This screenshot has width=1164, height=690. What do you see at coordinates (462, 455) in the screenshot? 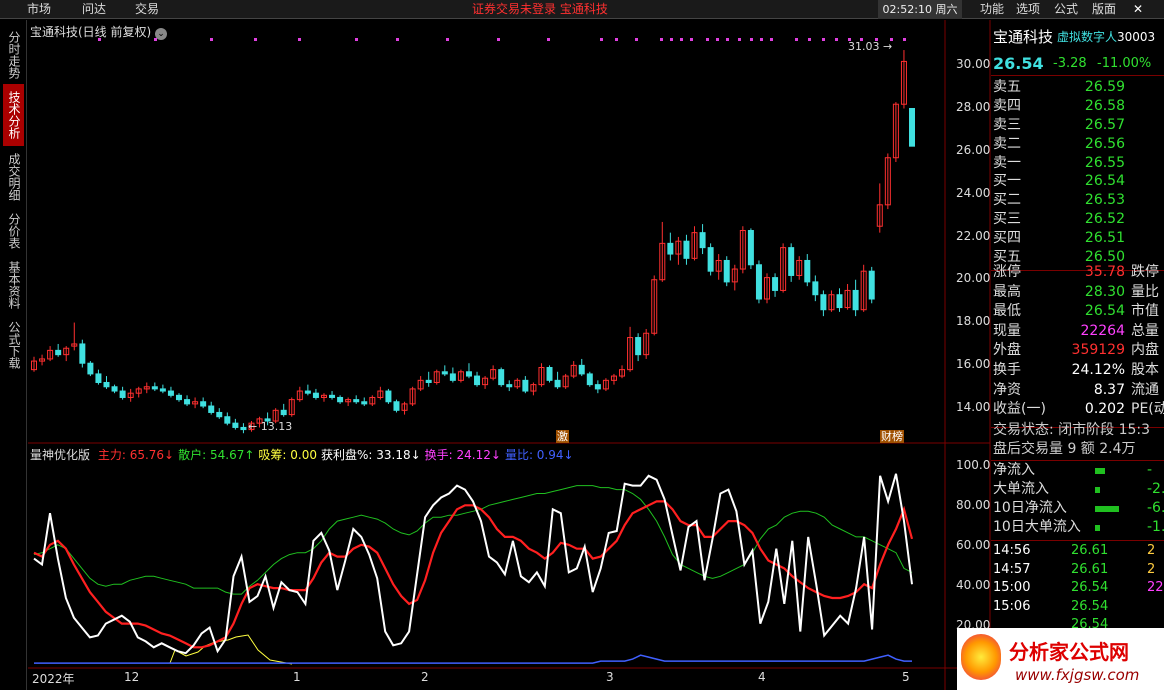
I see `indicator-value: 换手: 24.12↓` at bounding box center [462, 455].